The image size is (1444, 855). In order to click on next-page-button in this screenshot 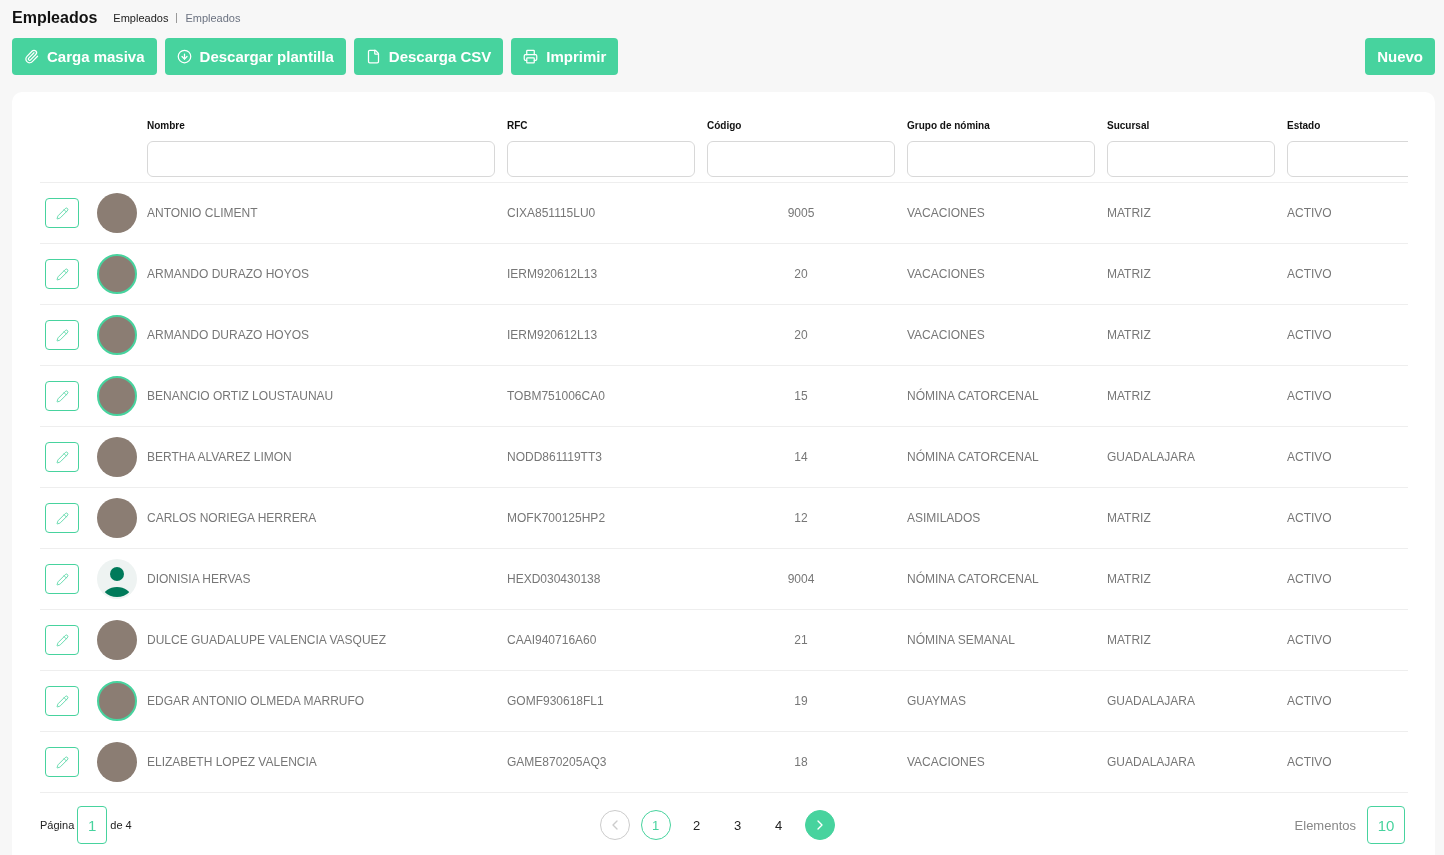, I will do `click(819, 825)`.